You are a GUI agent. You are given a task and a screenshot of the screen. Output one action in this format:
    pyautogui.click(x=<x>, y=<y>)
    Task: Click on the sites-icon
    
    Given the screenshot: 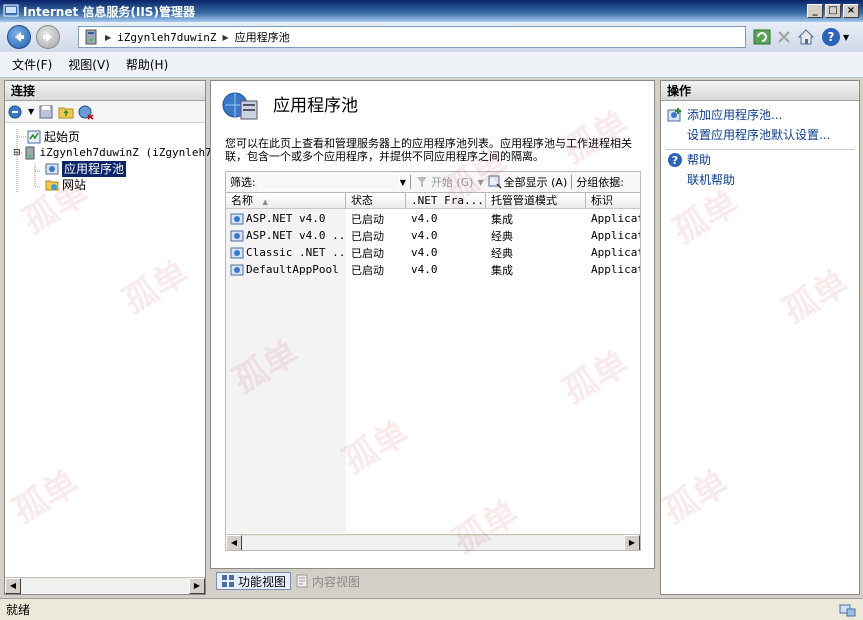 What is the action you would take?
    pyautogui.click(x=52, y=185)
    